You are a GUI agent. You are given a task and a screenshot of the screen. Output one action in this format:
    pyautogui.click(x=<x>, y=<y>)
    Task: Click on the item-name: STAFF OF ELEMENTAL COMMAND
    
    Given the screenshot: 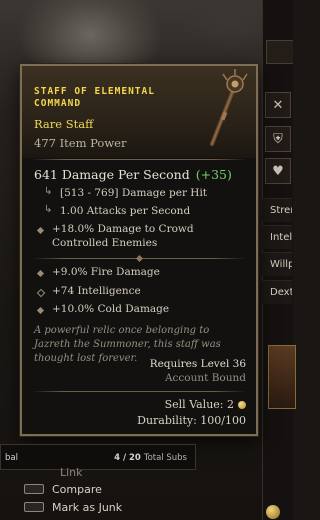 What is the action you would take?
    pyautogui.click(x=114, y=98)
    